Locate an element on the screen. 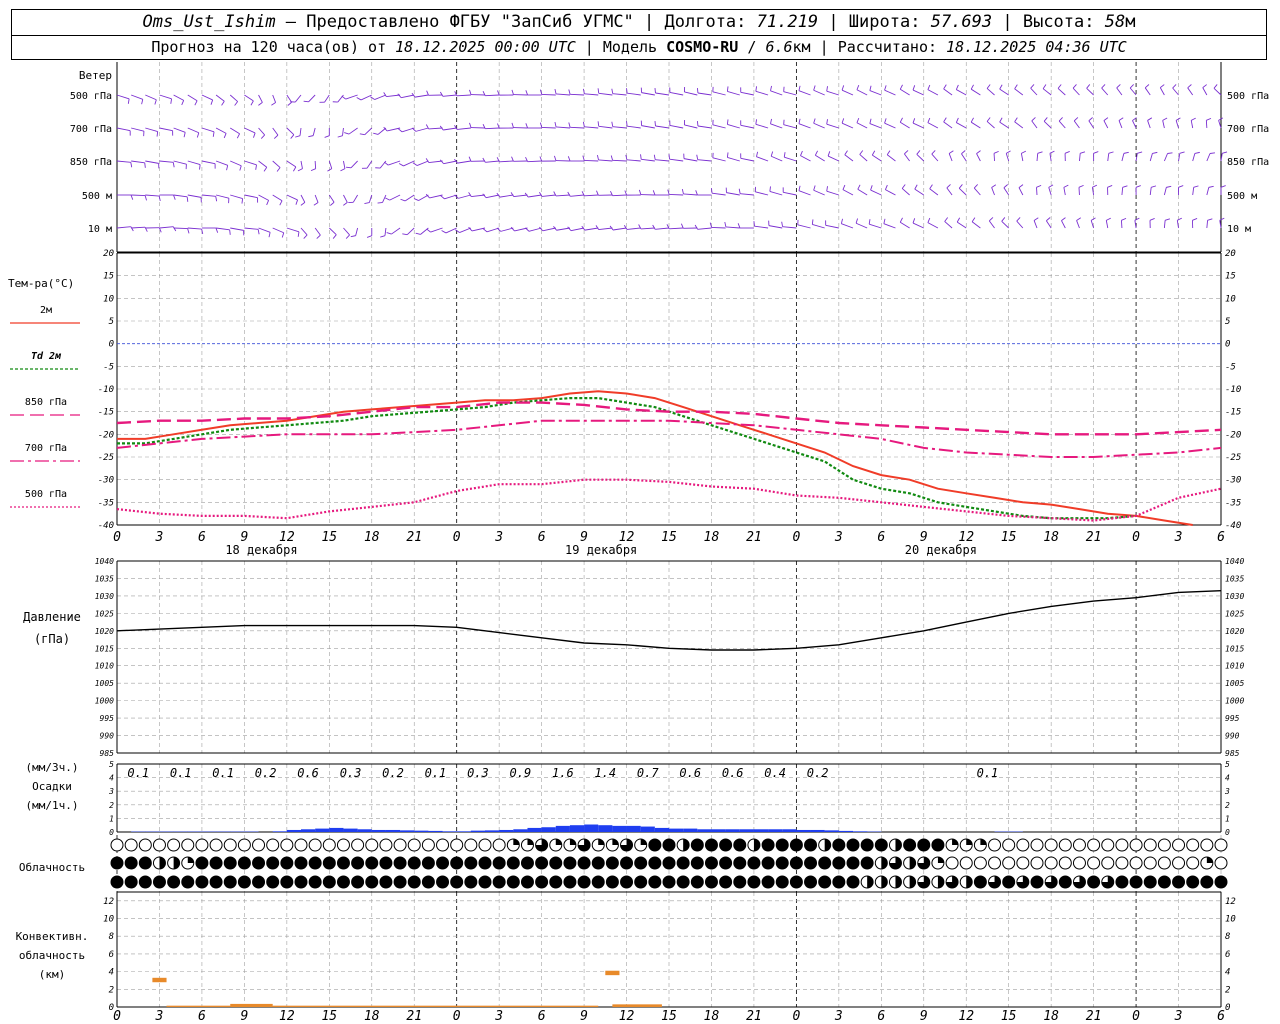 The width and height of the screenshot is (1280, 1024). y-tick-label-right: 20 is located at coordinates (1230, 254).